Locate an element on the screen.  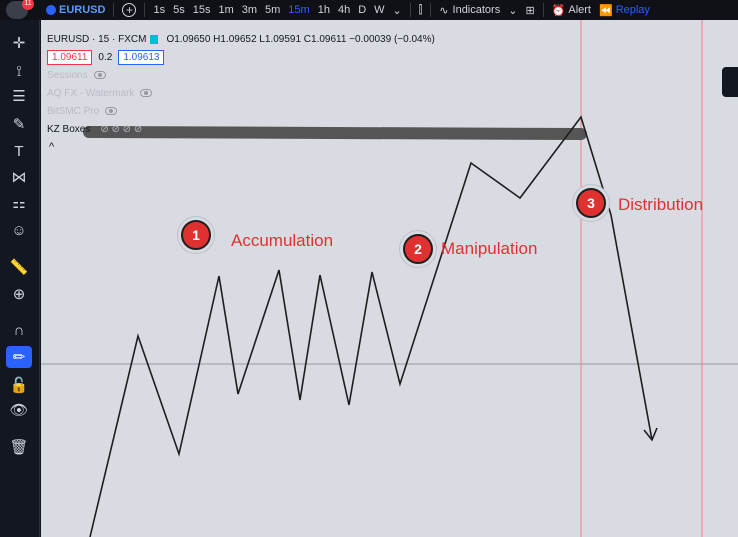
right-panel-toggle is located at coordinates (730, 82).